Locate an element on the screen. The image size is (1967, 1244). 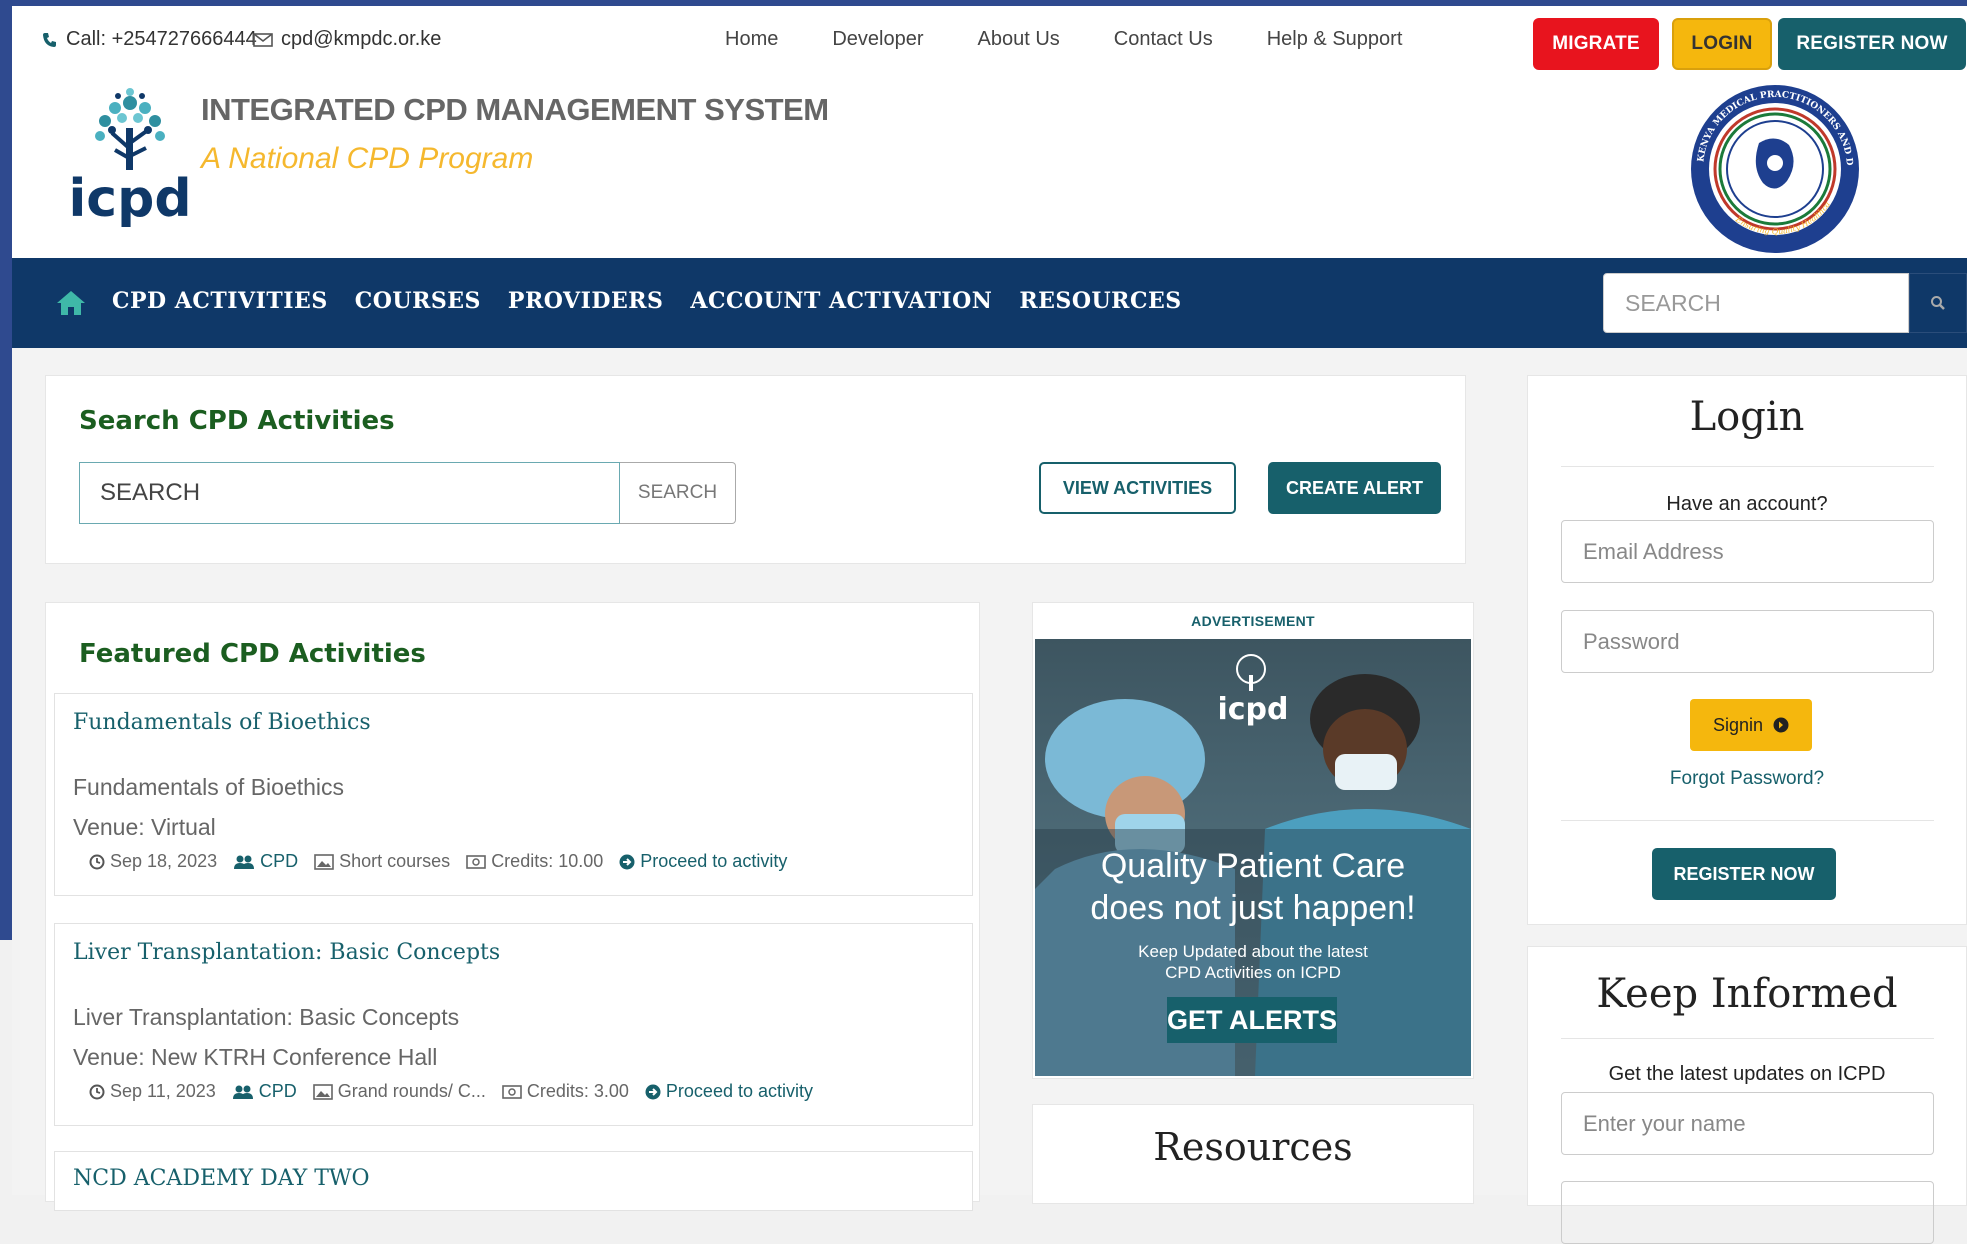
resources-heading: Resources is located at coordinates (1253, 1147).